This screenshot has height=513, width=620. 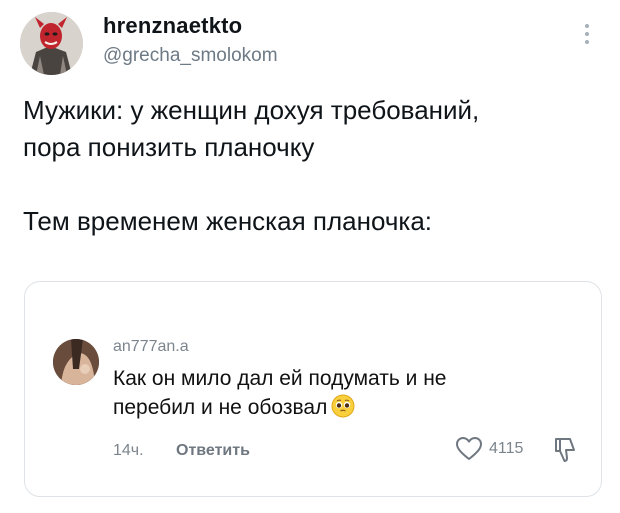 I want to click on pleading-face-emoji, so click(x=343, y=406).